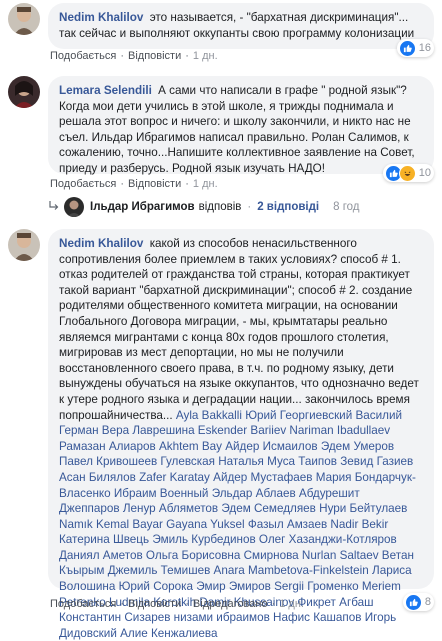 This screenshot has height=641, width=442. I want to click on comment-author: Lemara Selendili, so click(105, 90).